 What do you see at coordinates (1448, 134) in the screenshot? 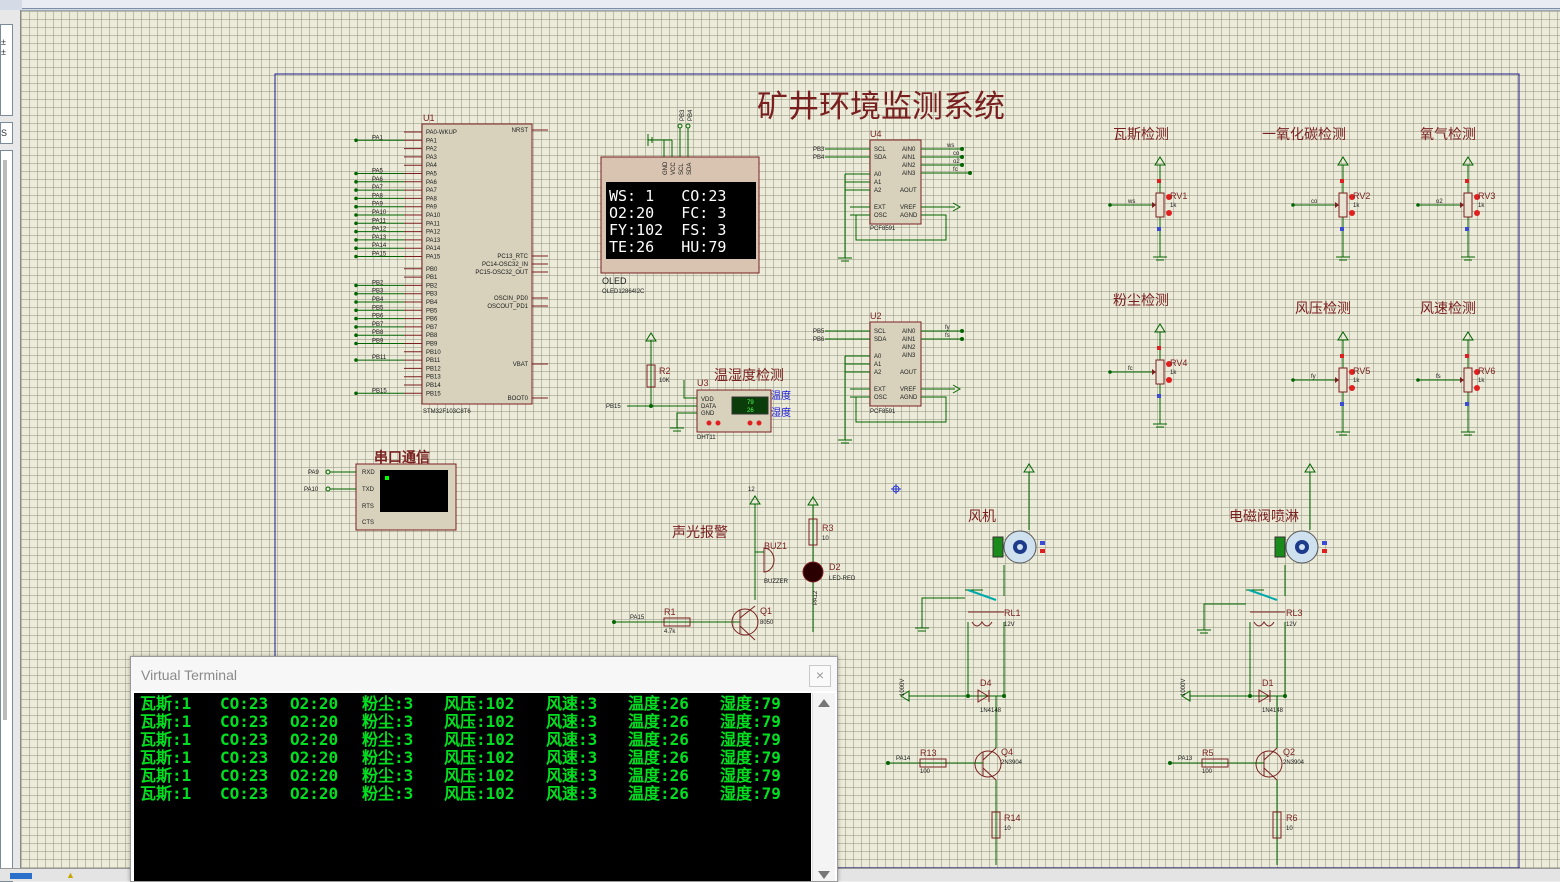
I see `label-o2: 氧气检测` at bounding box center [1448, 134].